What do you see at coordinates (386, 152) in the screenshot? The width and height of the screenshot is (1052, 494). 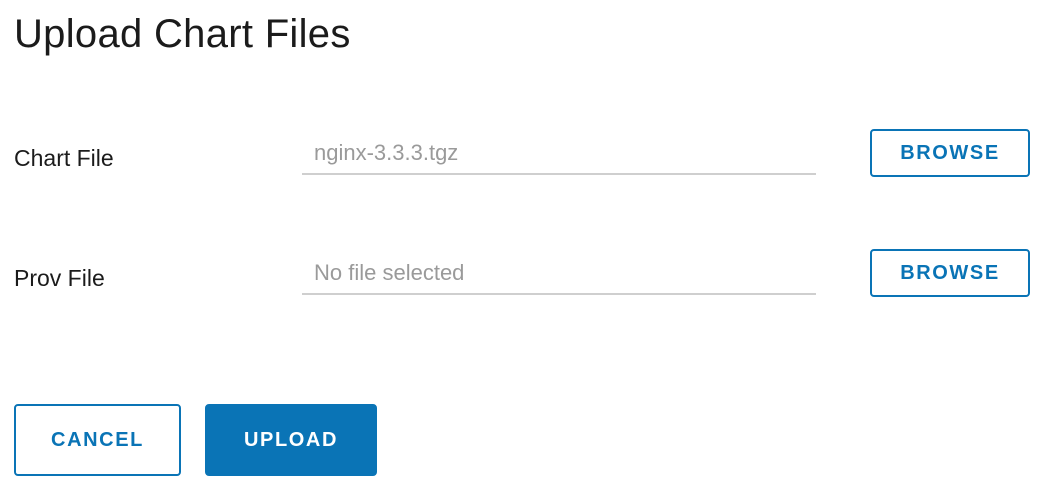 I see `chart-file-name: nginx-3.3.3.tgz` at bounding box center [386, 152].